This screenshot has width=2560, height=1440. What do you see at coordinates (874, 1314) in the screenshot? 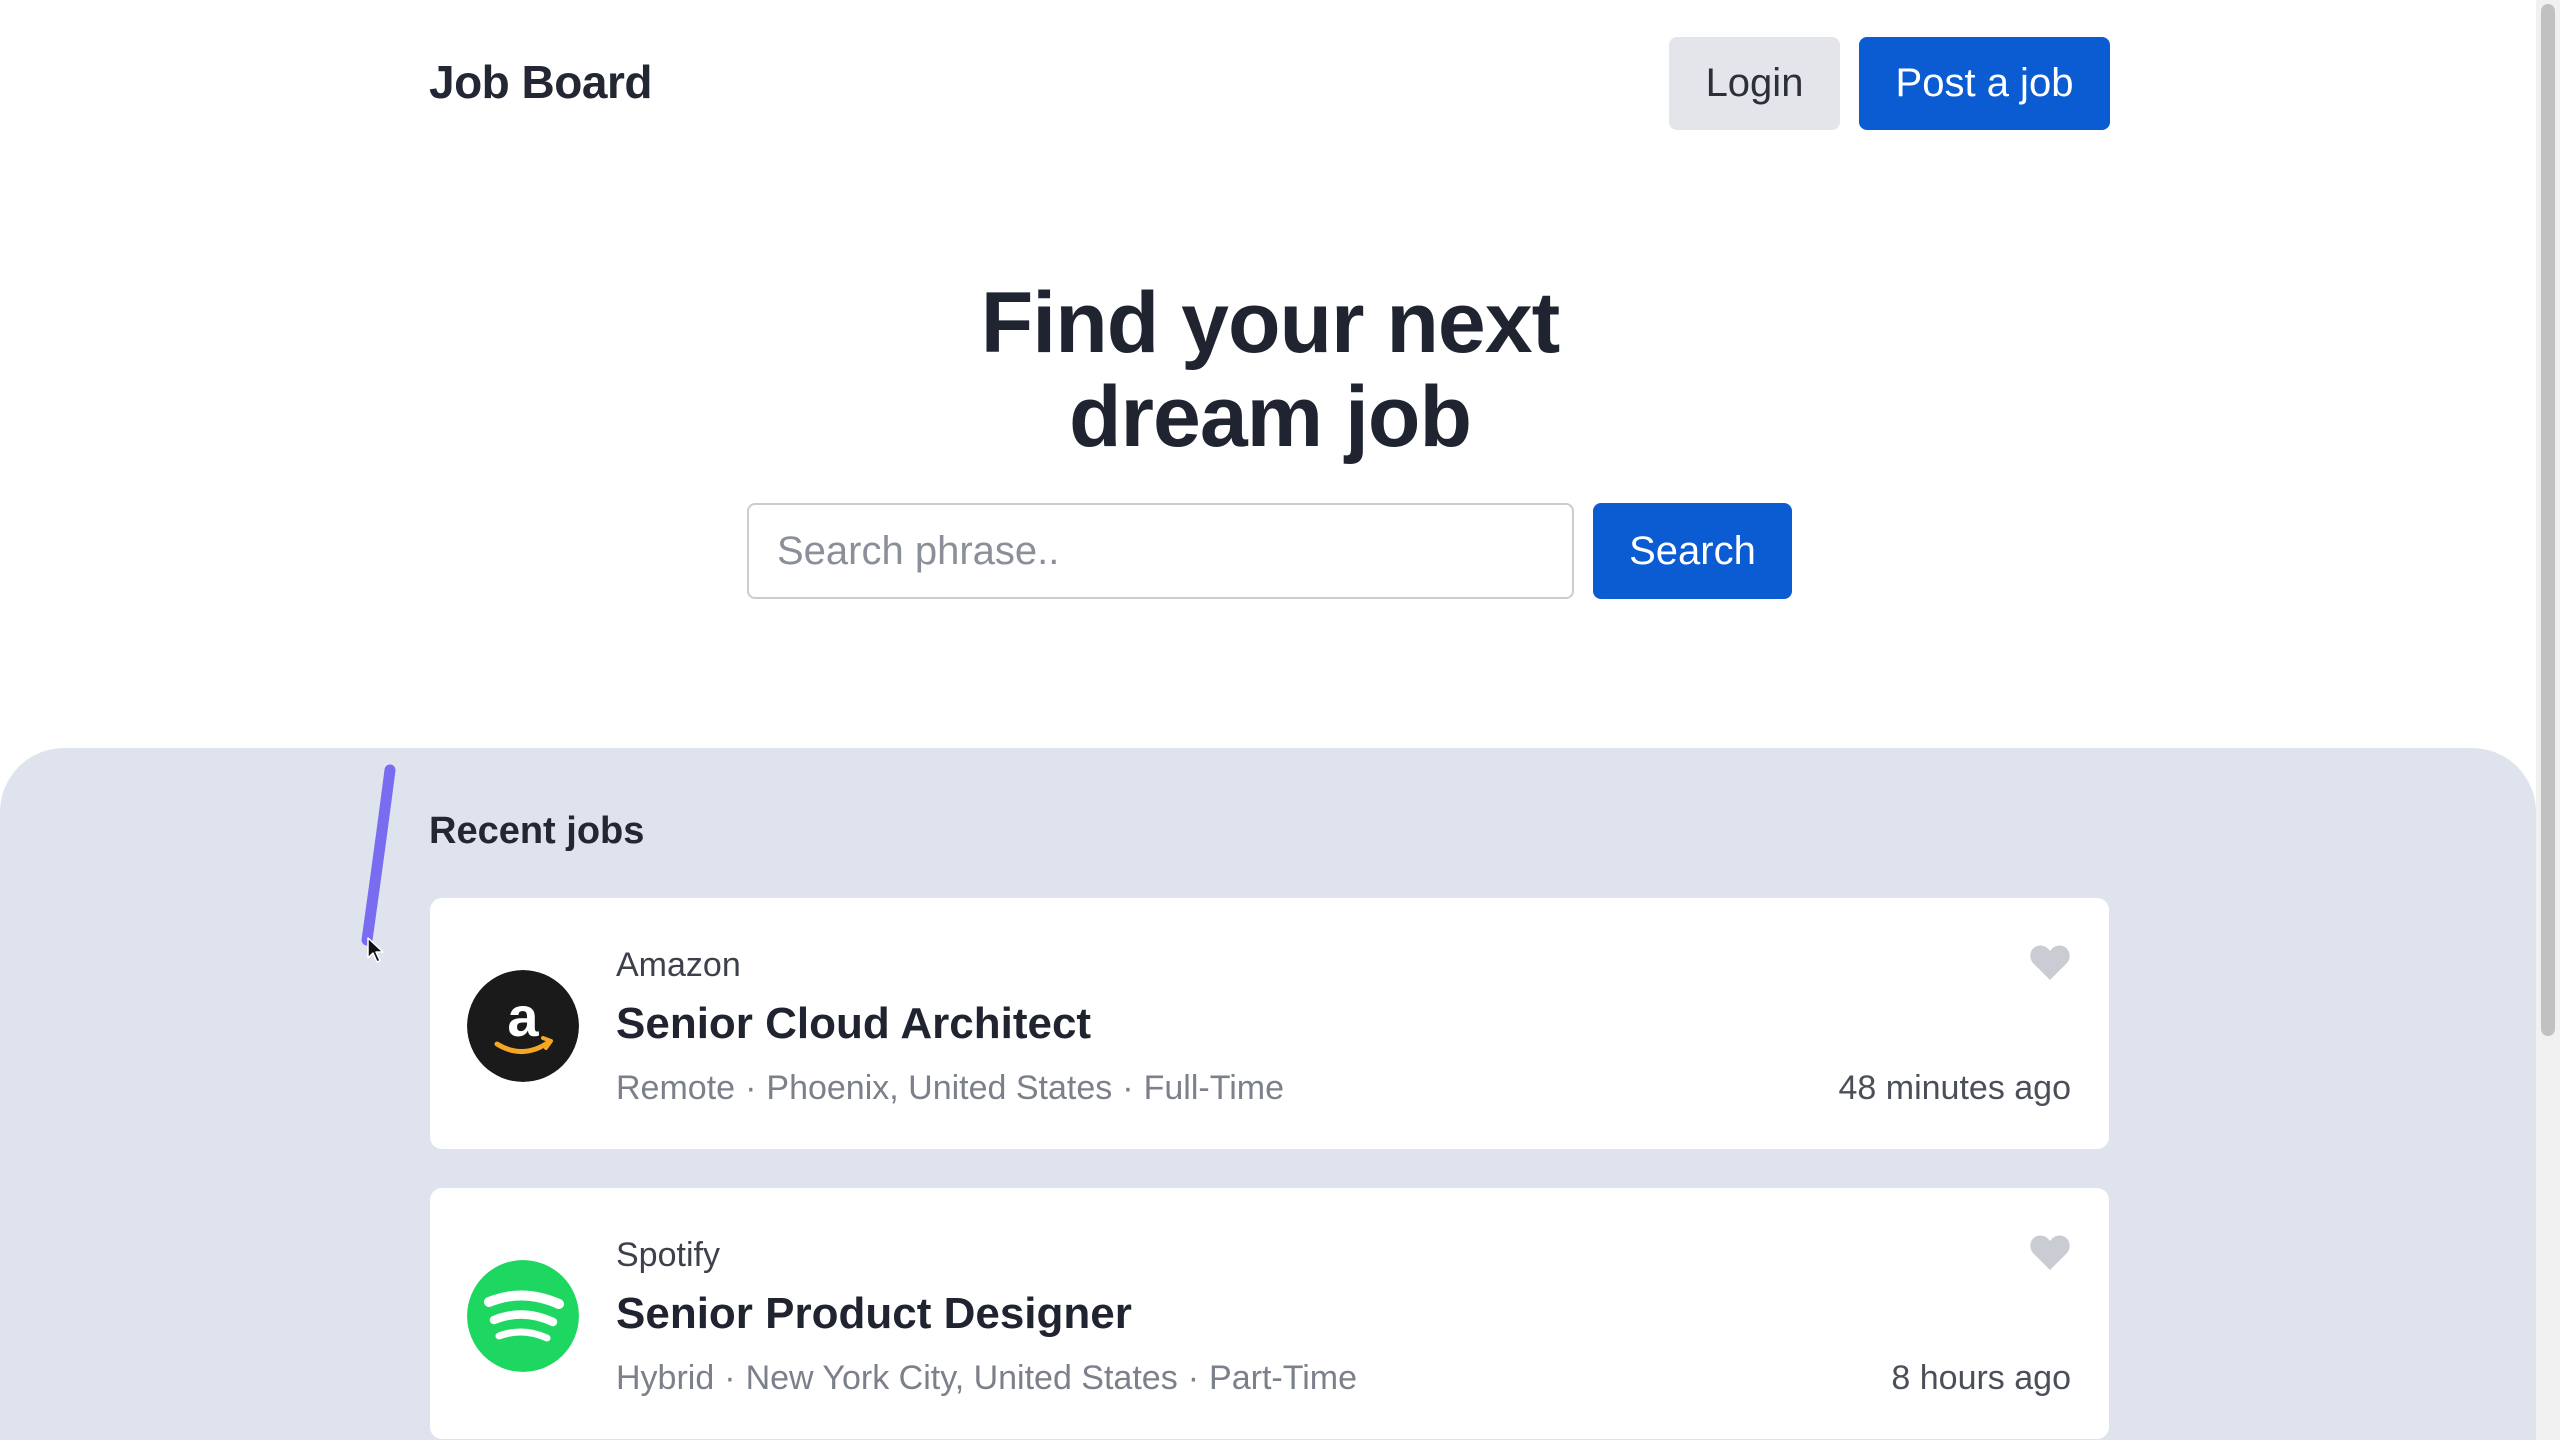
I see `job-title: Senior Product Designer` at bounding box center [874, 1314].